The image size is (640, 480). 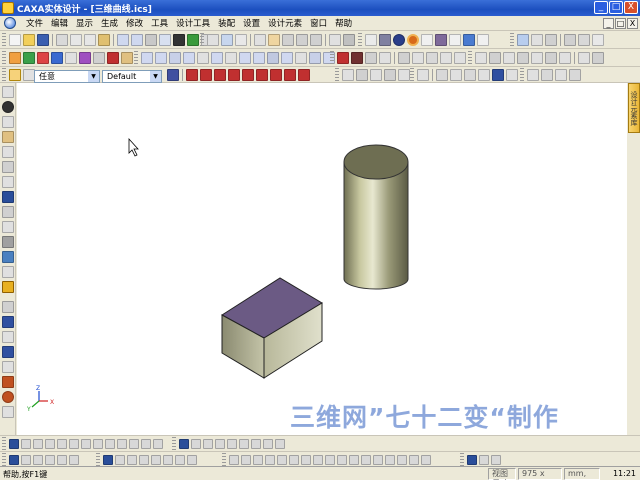 I want to click on style-select: Default ▼, so click(x=132, y=76).